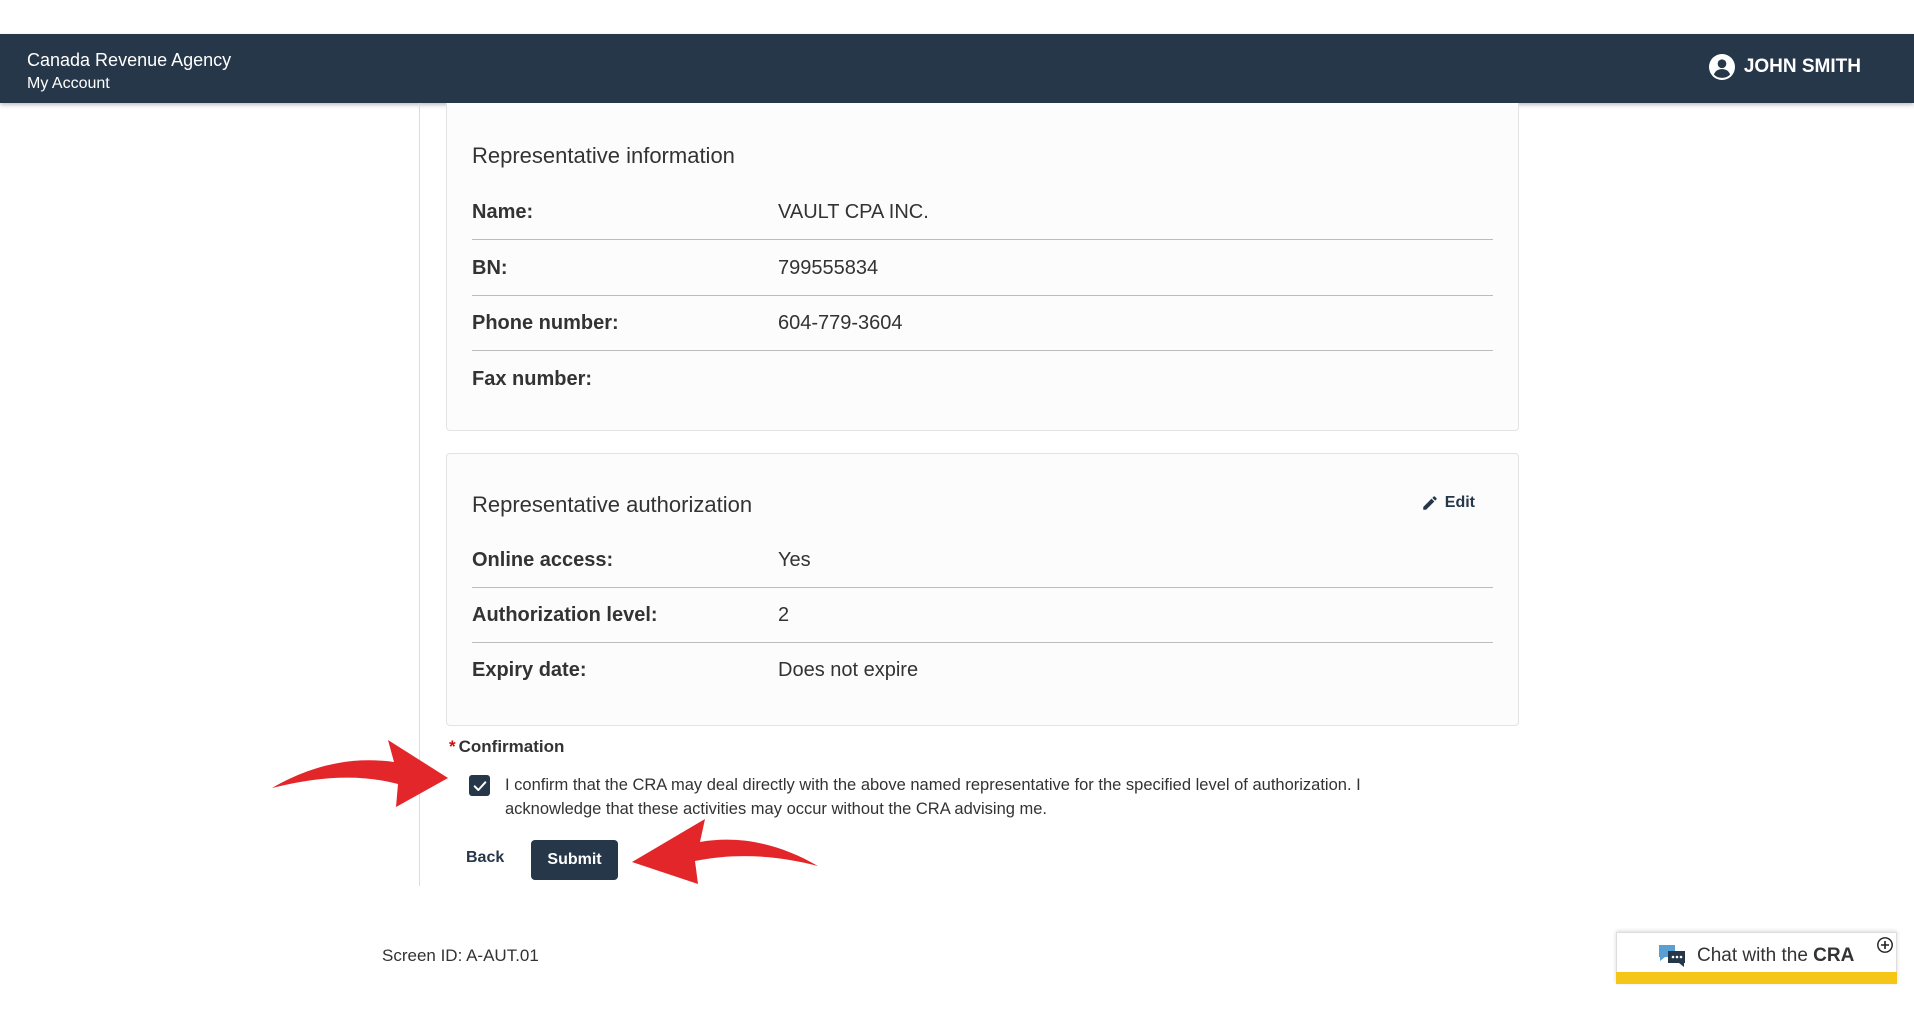  I want to click on confirmation-label: * Confirmation, so click(506, 747).